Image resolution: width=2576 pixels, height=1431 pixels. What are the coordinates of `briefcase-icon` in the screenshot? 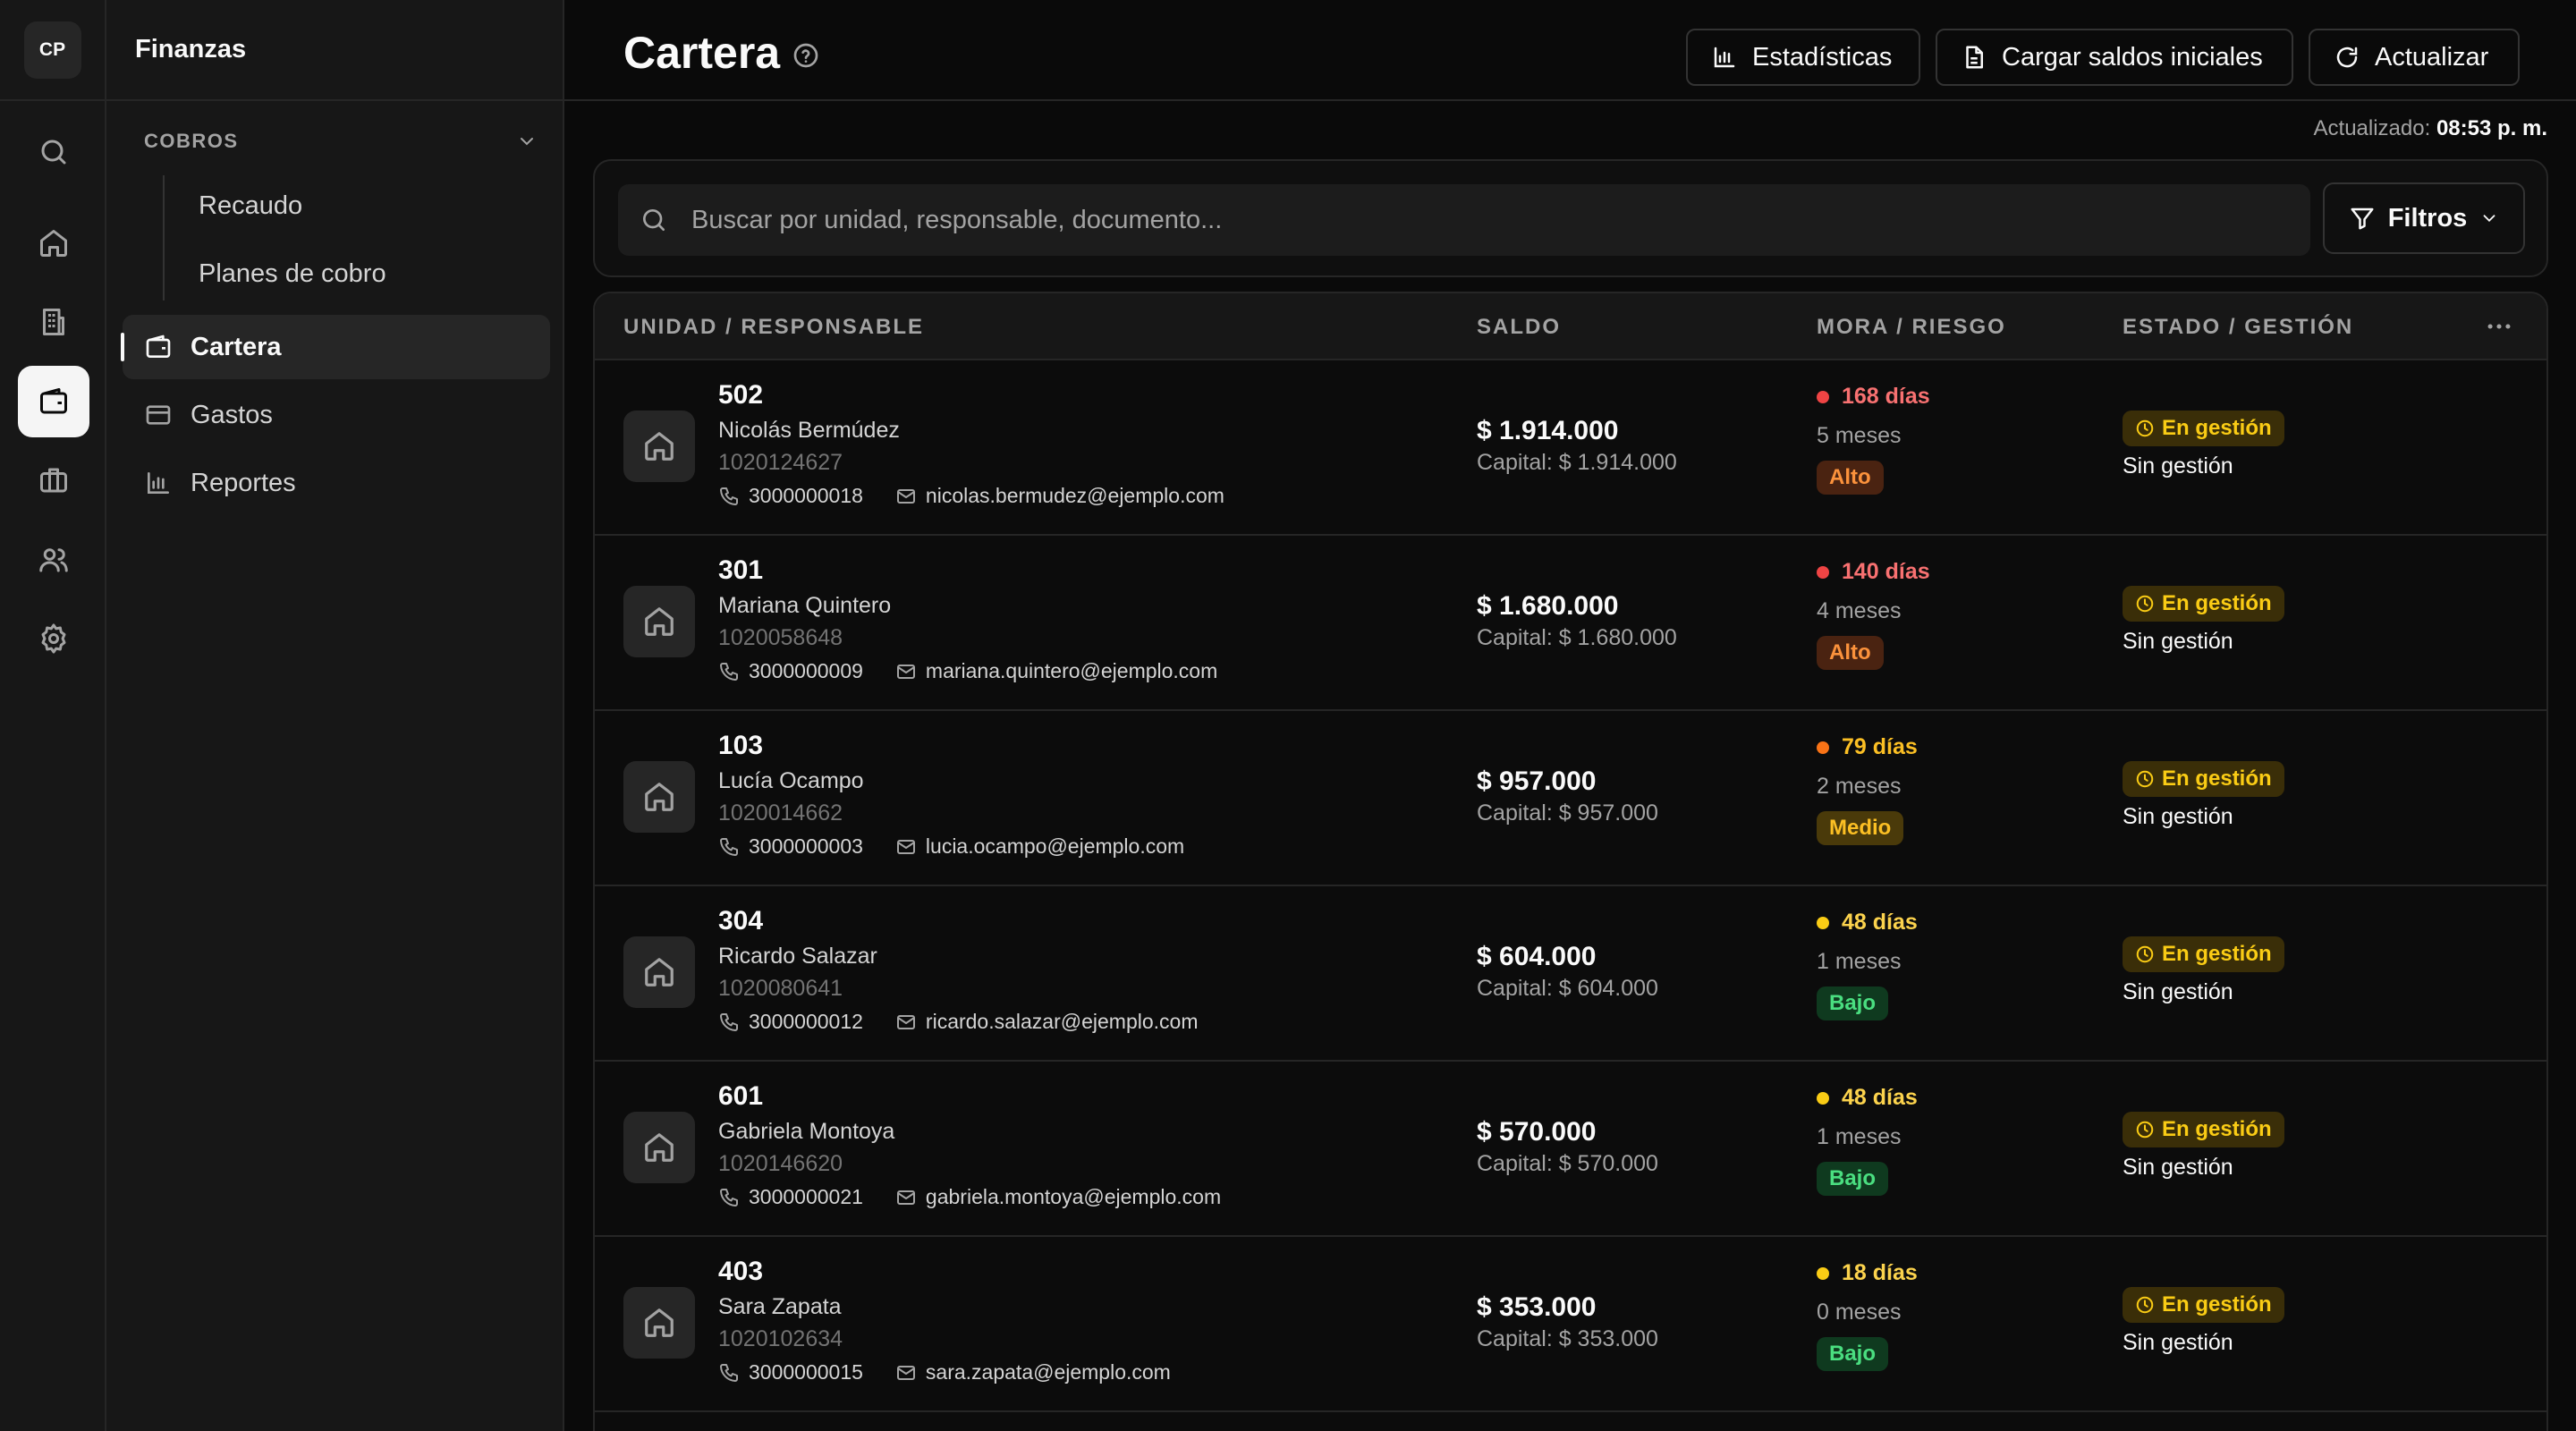 It's located at (53, 481).